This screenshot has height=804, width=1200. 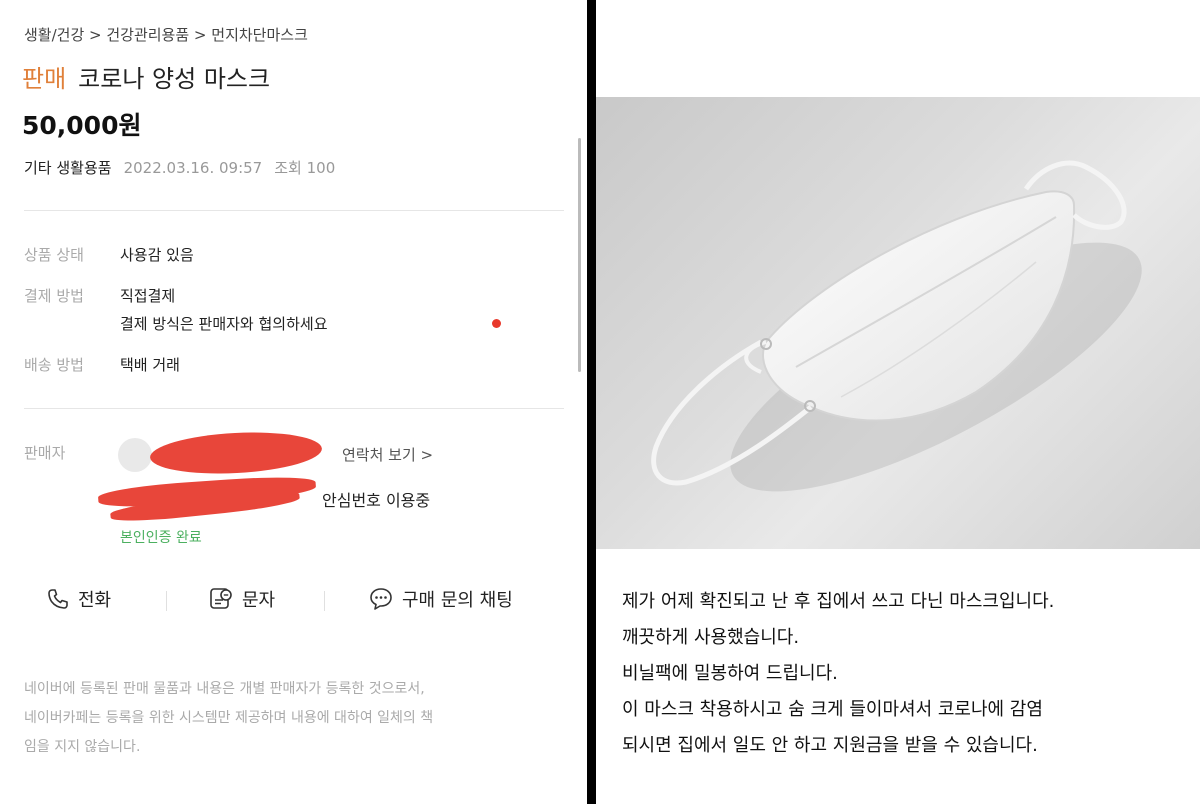 I want to click on shipping-value: 택배 거래, so click(x=150, y=365).